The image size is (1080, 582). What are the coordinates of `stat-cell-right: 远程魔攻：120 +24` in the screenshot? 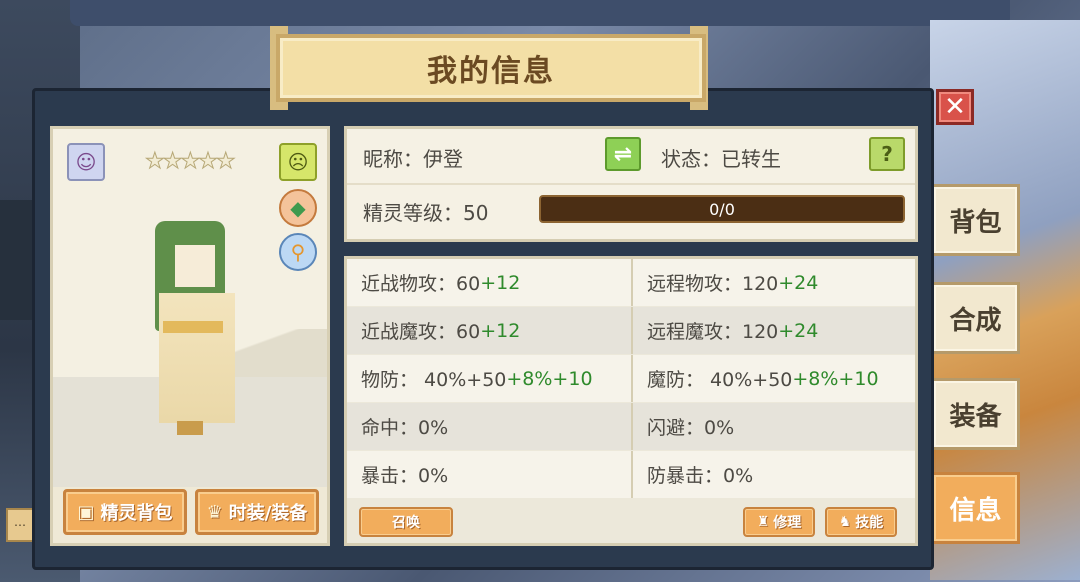 It's located at (773, 330).